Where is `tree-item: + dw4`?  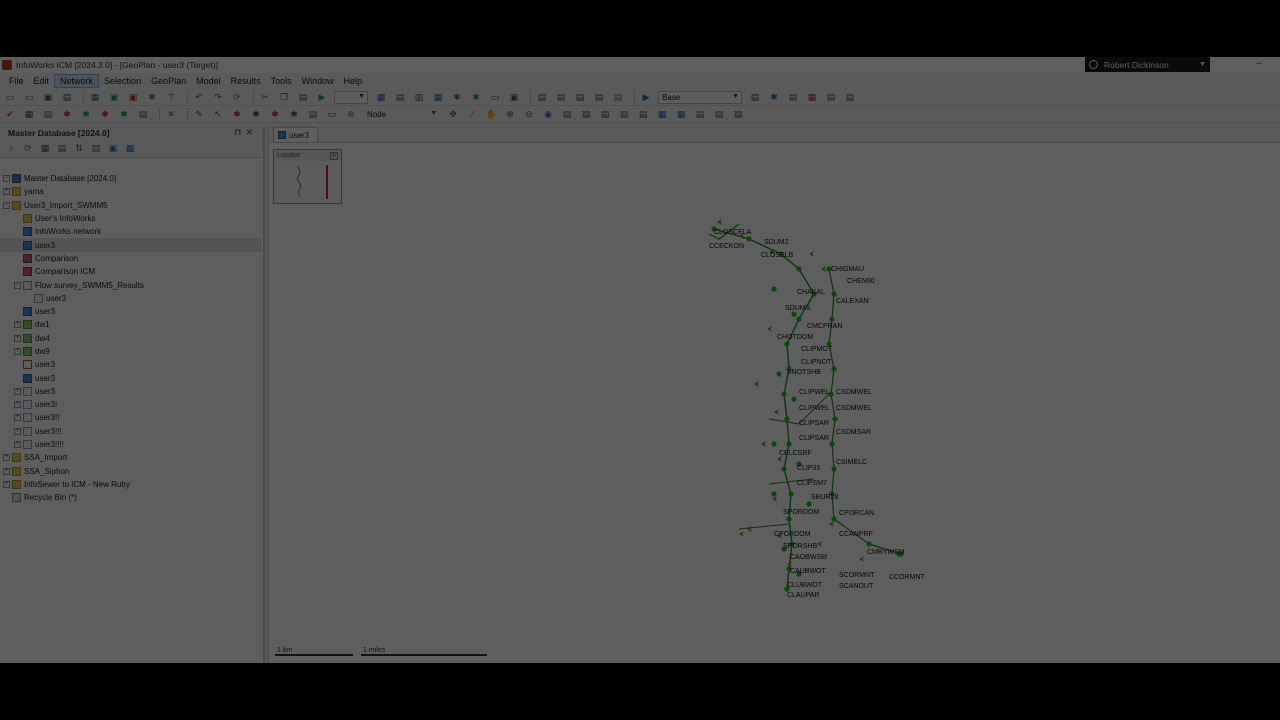
tree-item: + dw4 is located at coordinates (131, 338).